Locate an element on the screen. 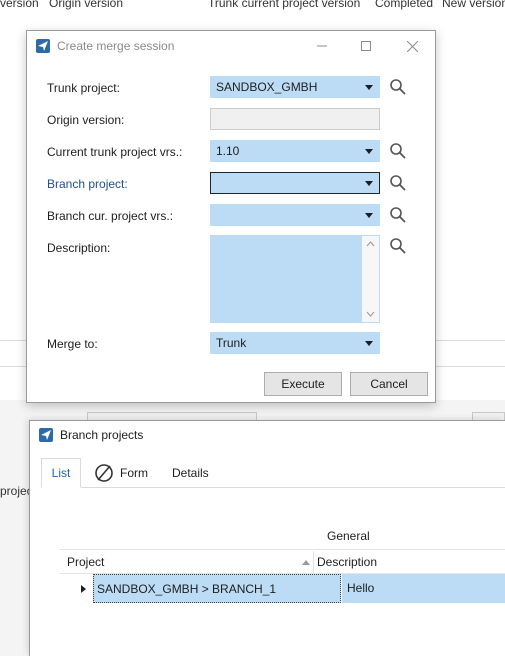  origin-version-label: Origin version: is located at coordinates (86, 120).